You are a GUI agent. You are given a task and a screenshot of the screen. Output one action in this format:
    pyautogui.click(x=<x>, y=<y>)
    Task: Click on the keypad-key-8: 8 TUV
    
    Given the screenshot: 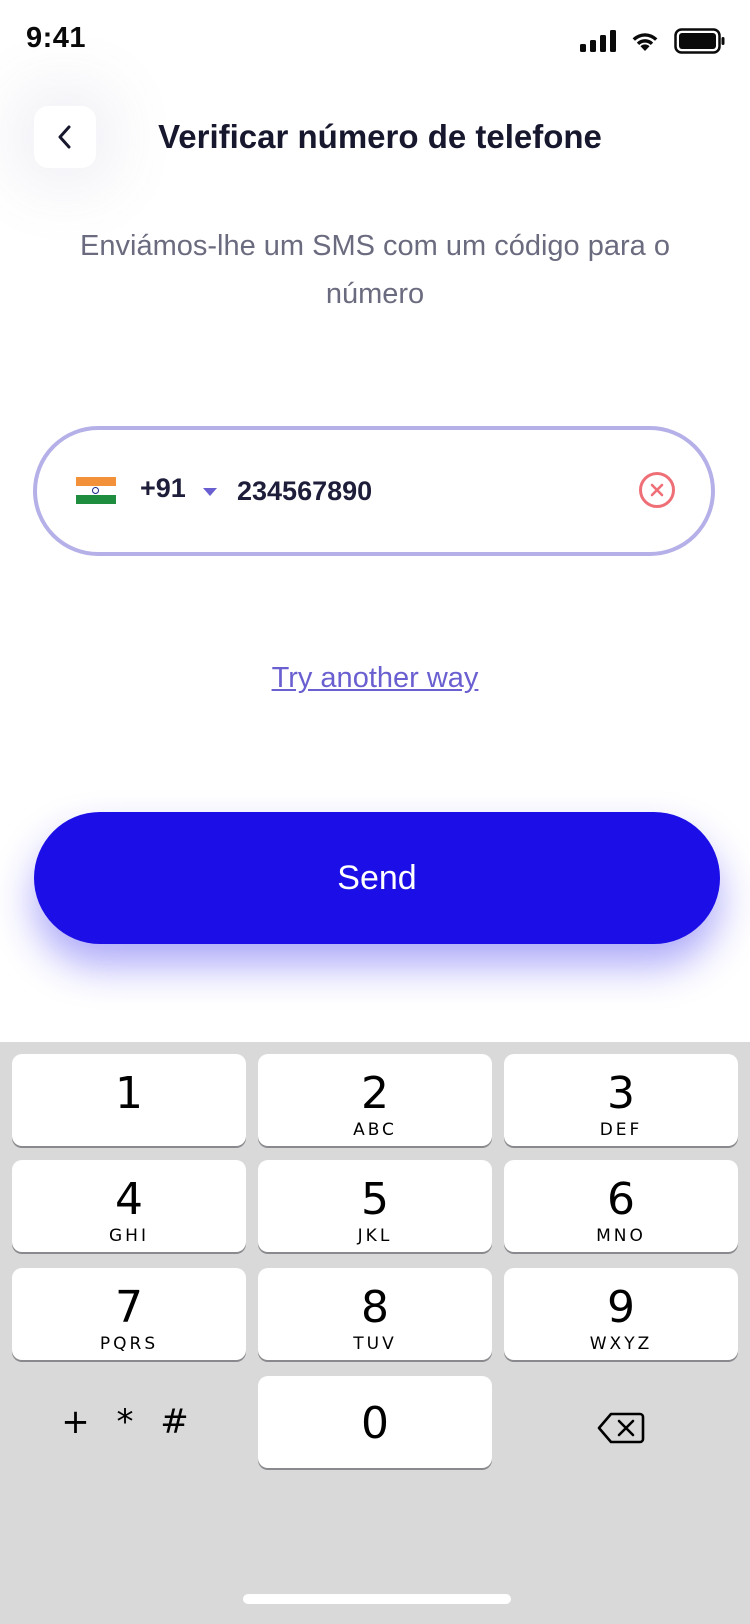 What is the action you would take?
    pyautogui.click(x=375, y=1314)
    